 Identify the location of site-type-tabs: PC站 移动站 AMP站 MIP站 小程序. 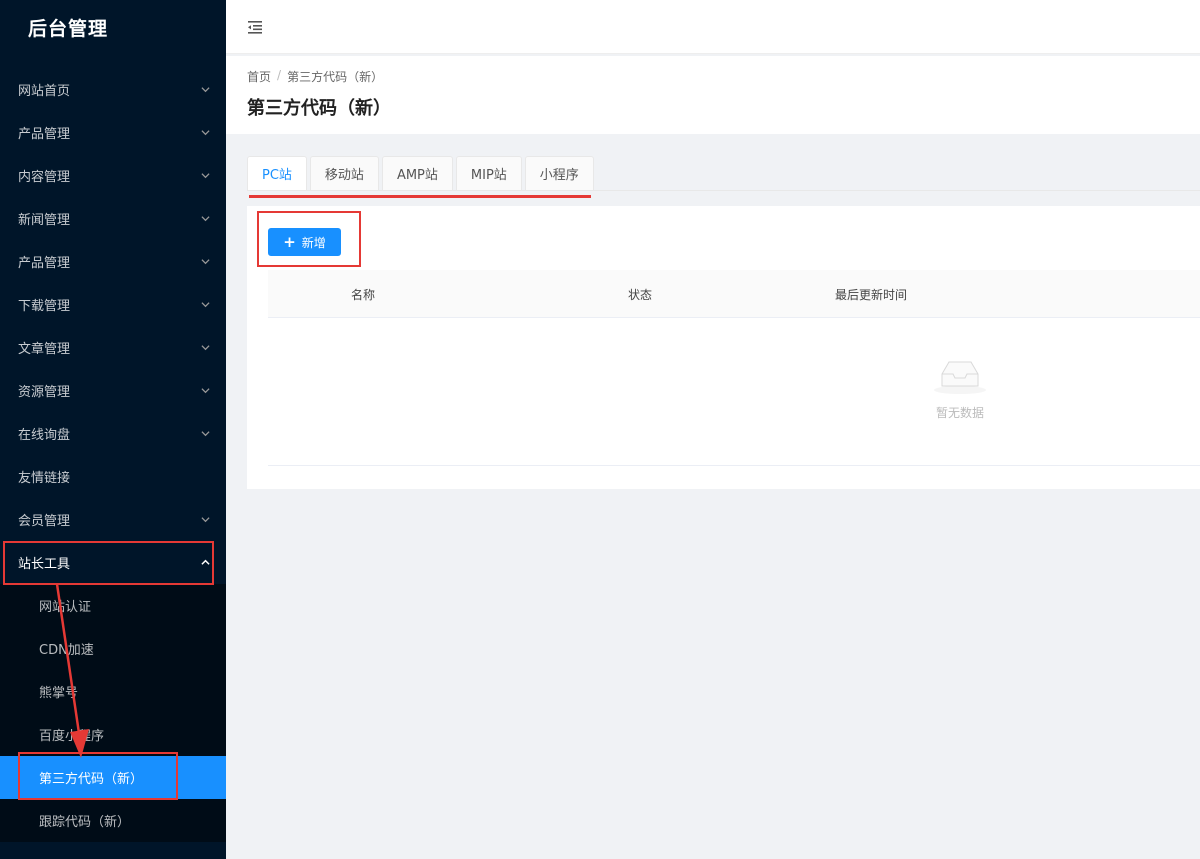
(420, 173).